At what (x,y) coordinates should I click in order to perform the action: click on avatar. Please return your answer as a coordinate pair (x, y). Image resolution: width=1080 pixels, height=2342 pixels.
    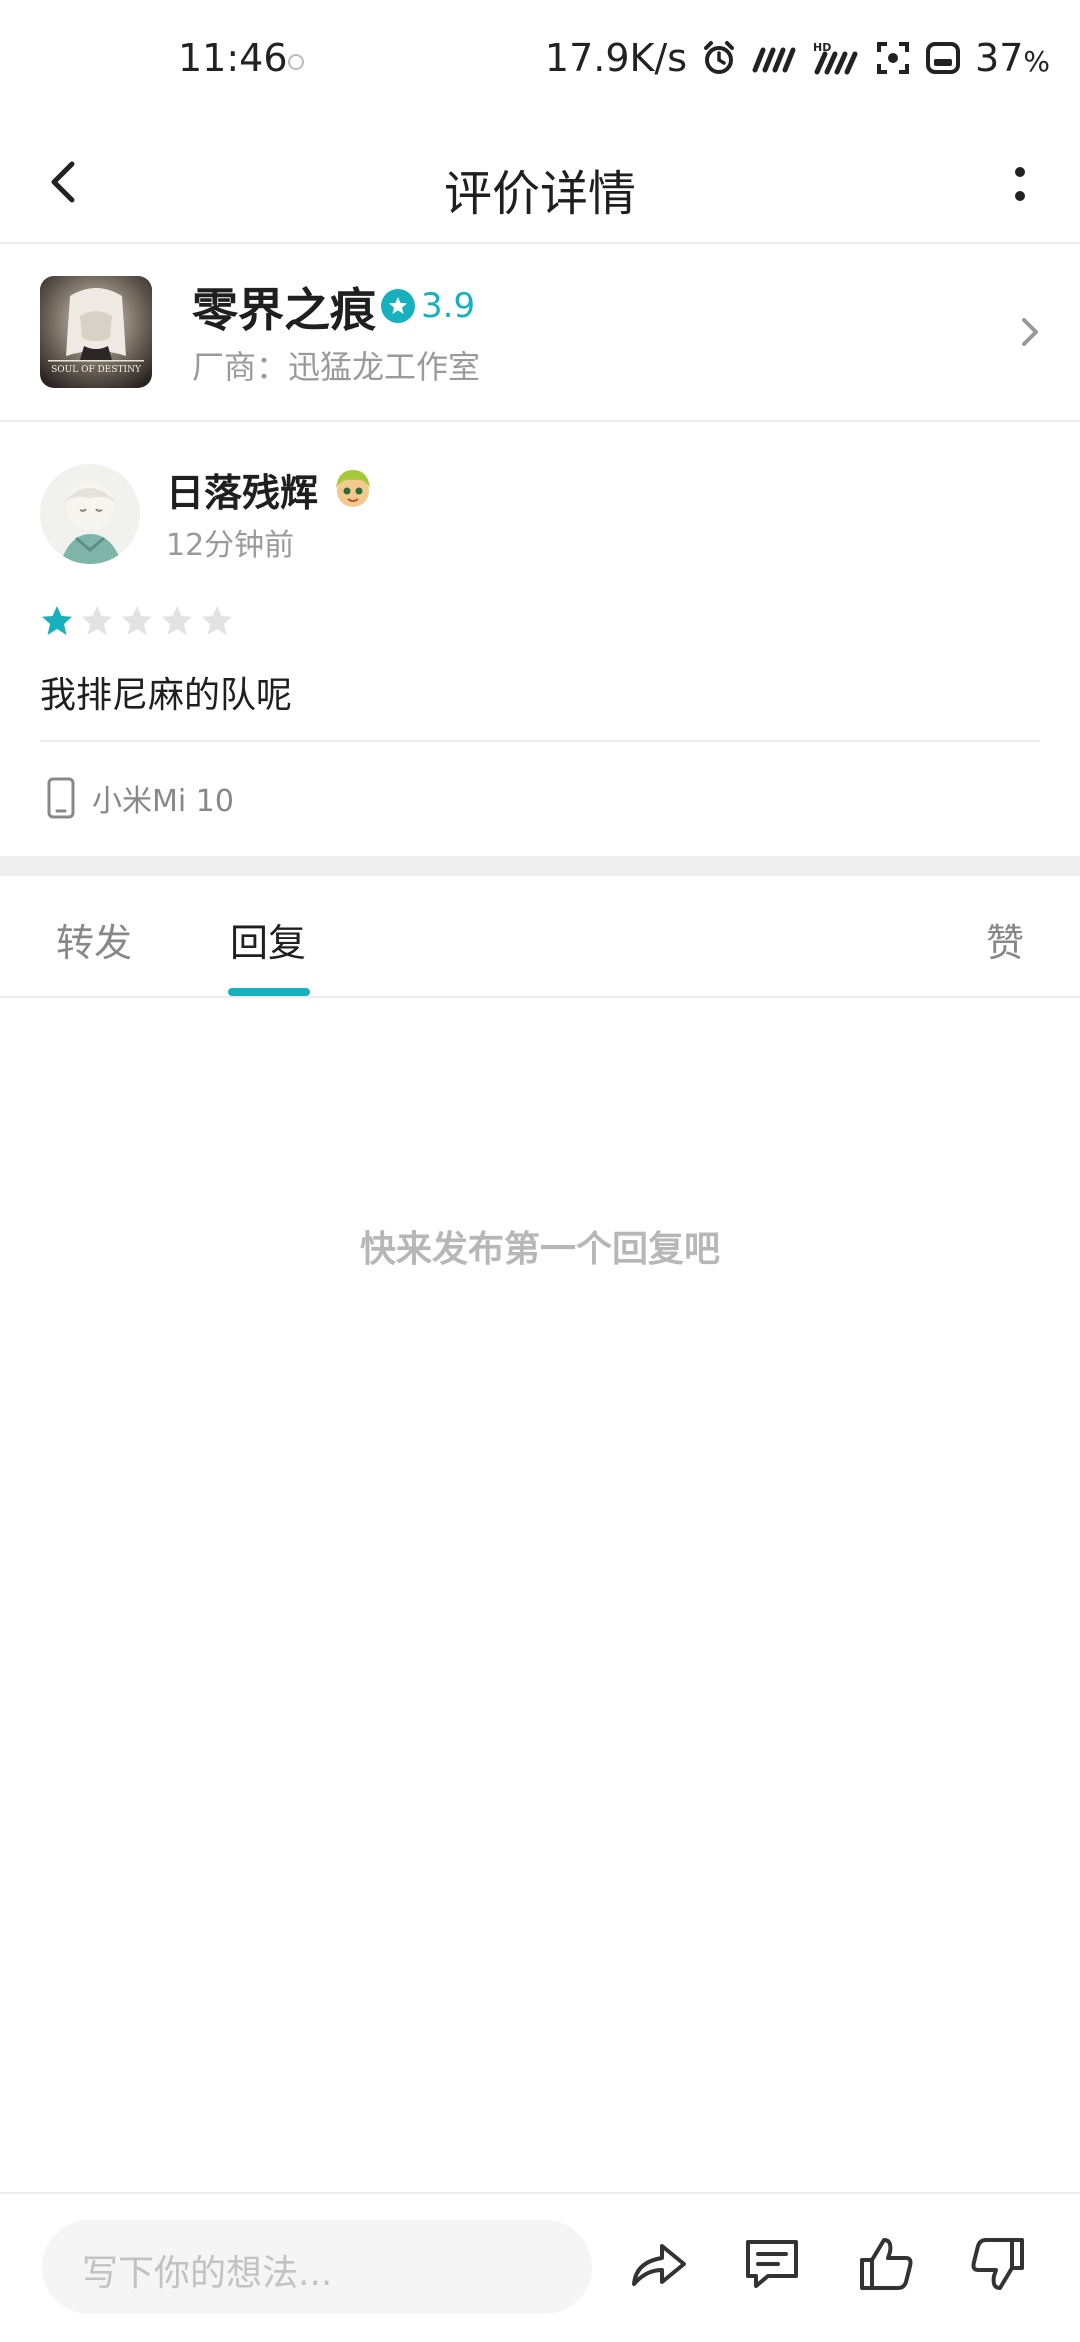
    Looking at the image, I should click on (90, 514).